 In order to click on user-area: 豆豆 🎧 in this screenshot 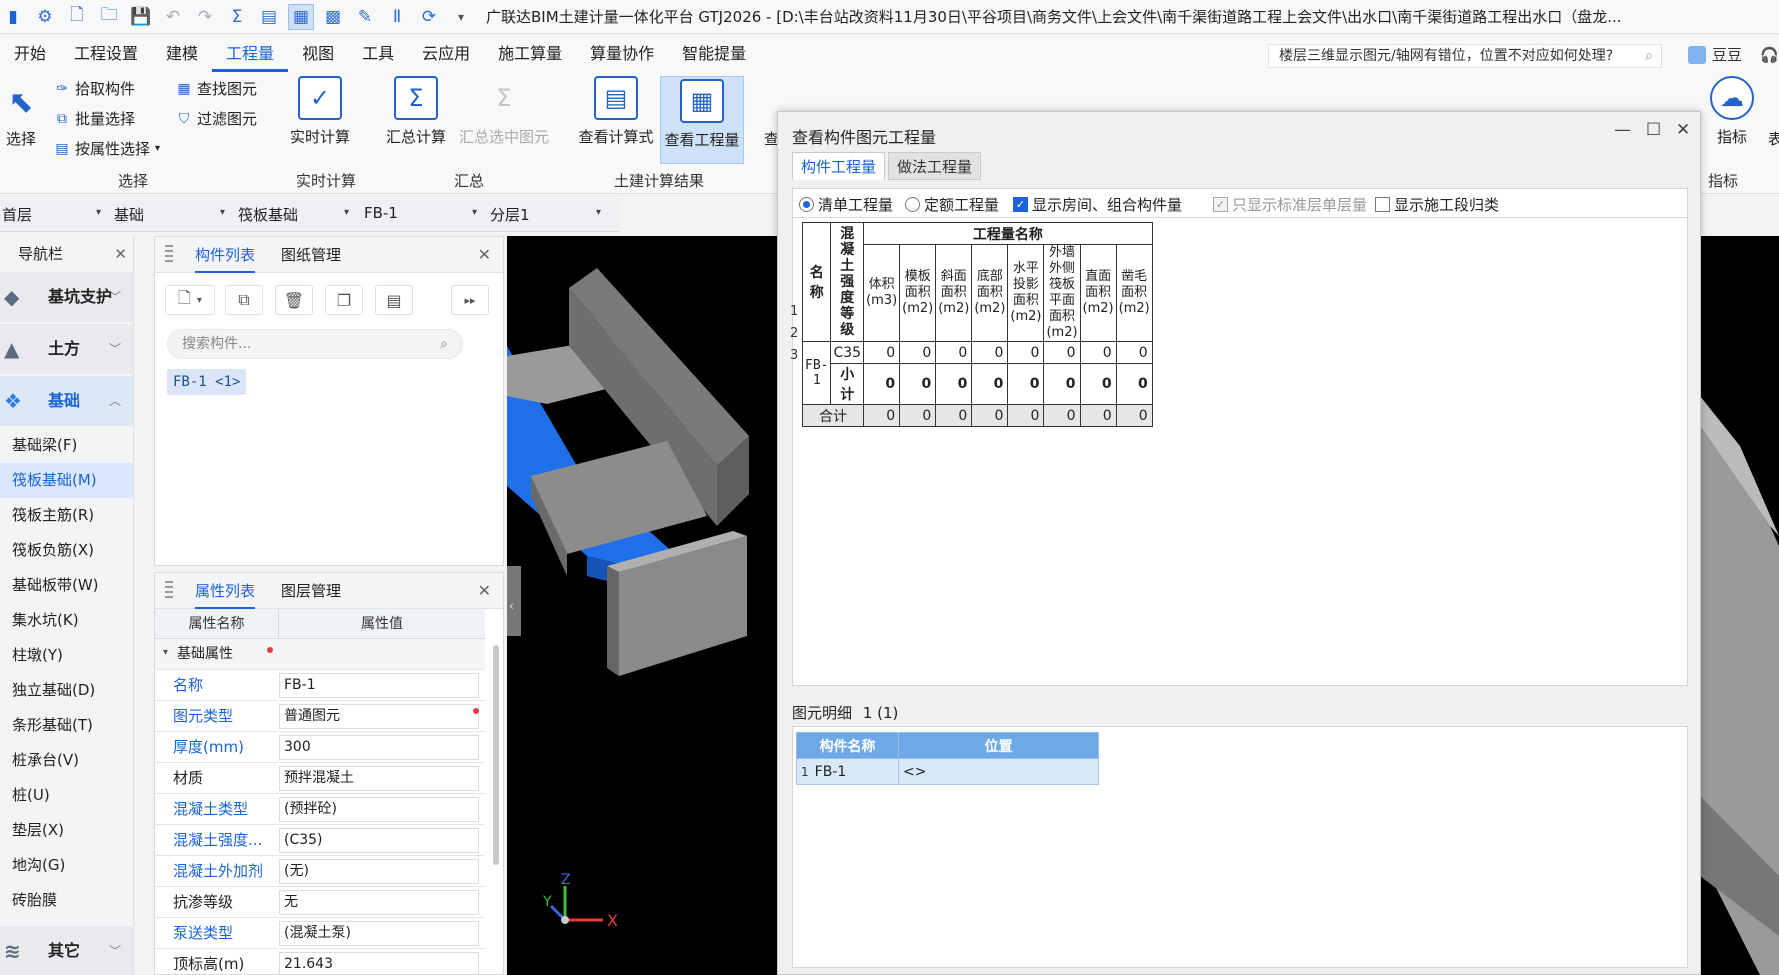, I will do `click(1733, 54)`.